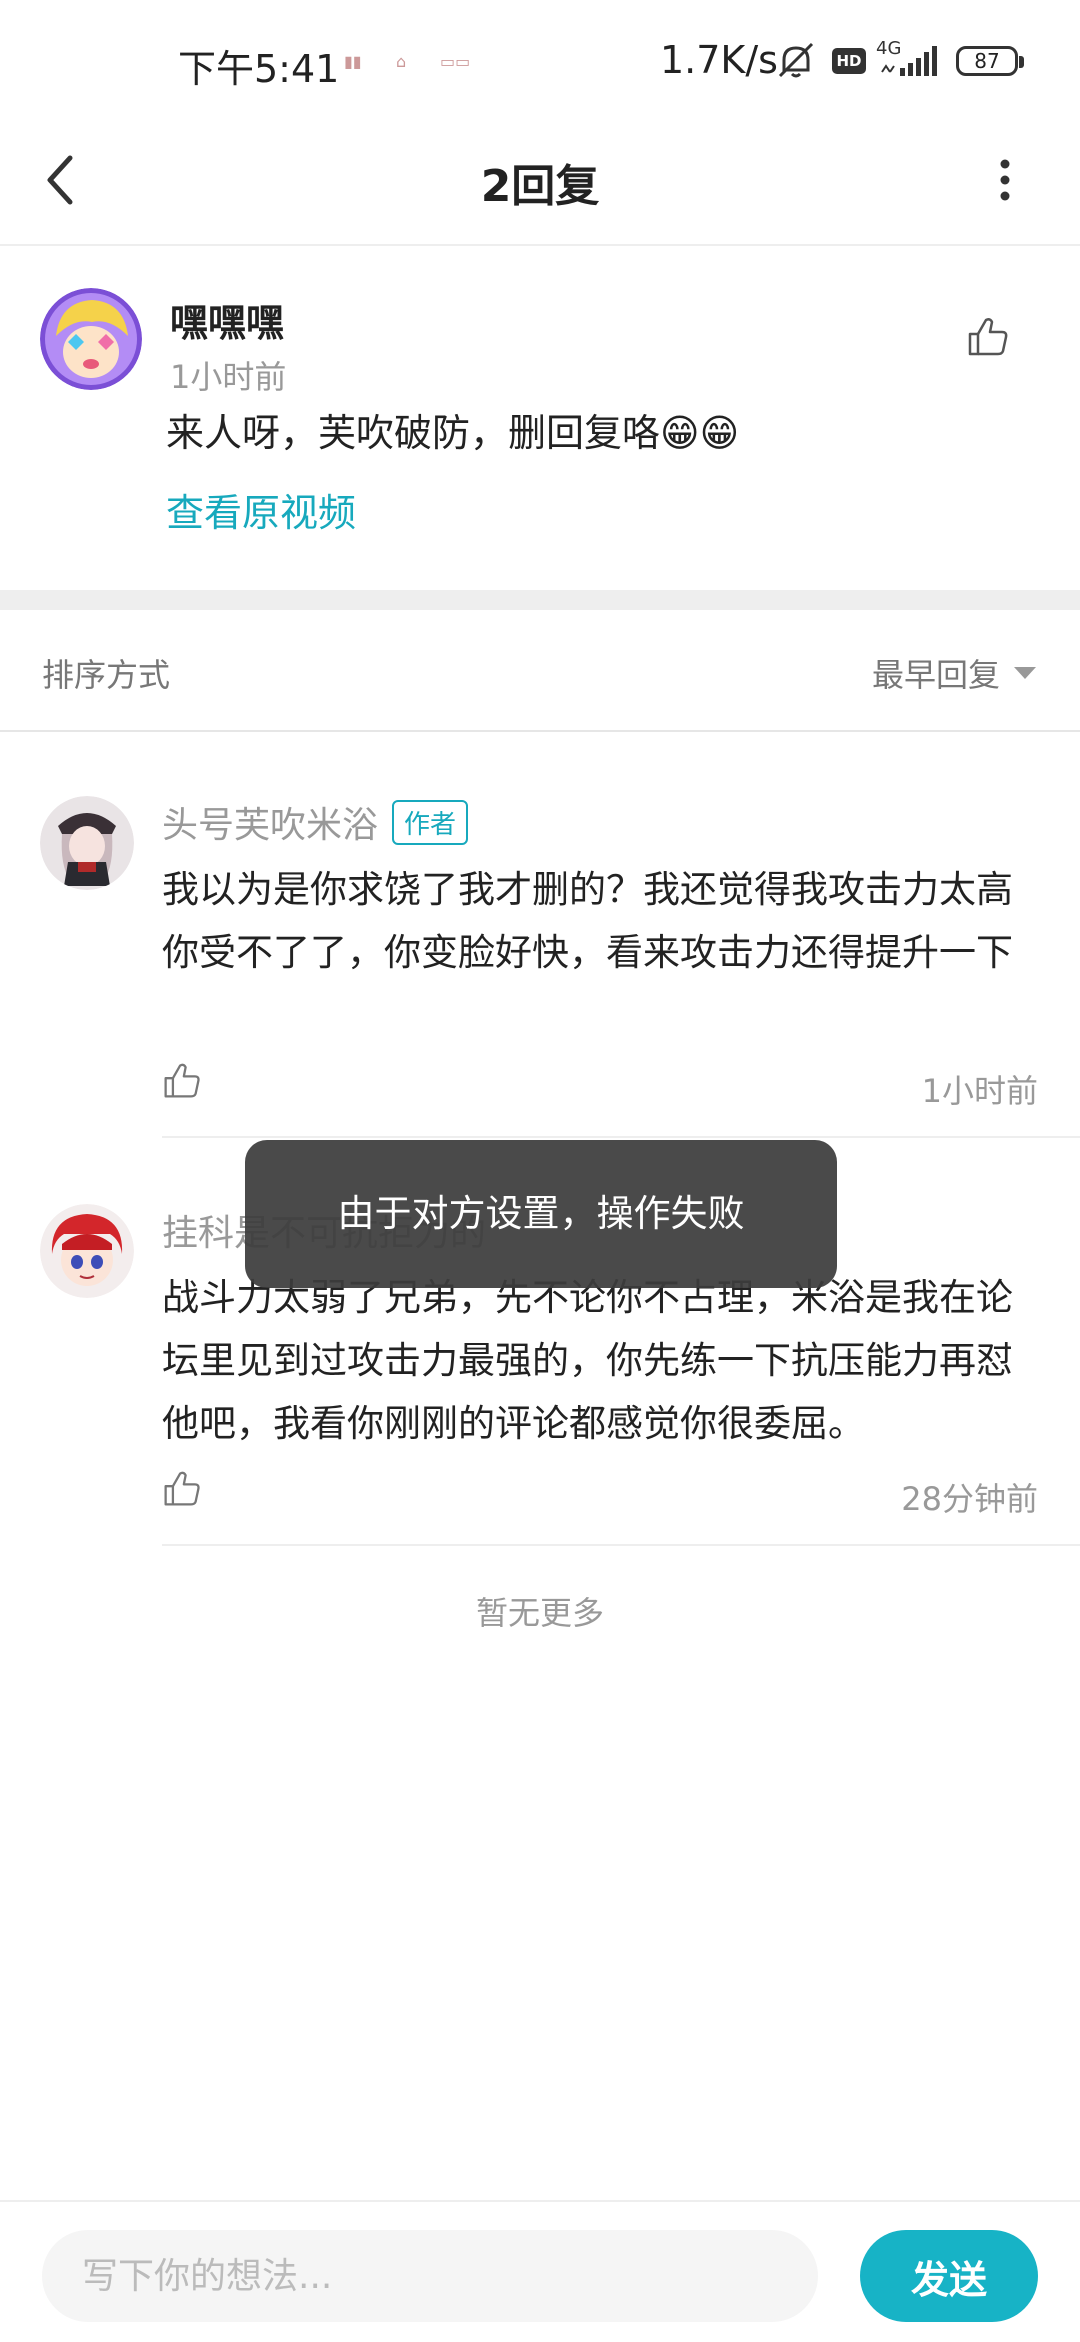 The height and width of the screenshot is (2342, 1080). What do you see at coordinates (979, 1091) in the screenshot?
I see `reply-time: 1小时前` at bounding box center [979, 1091].